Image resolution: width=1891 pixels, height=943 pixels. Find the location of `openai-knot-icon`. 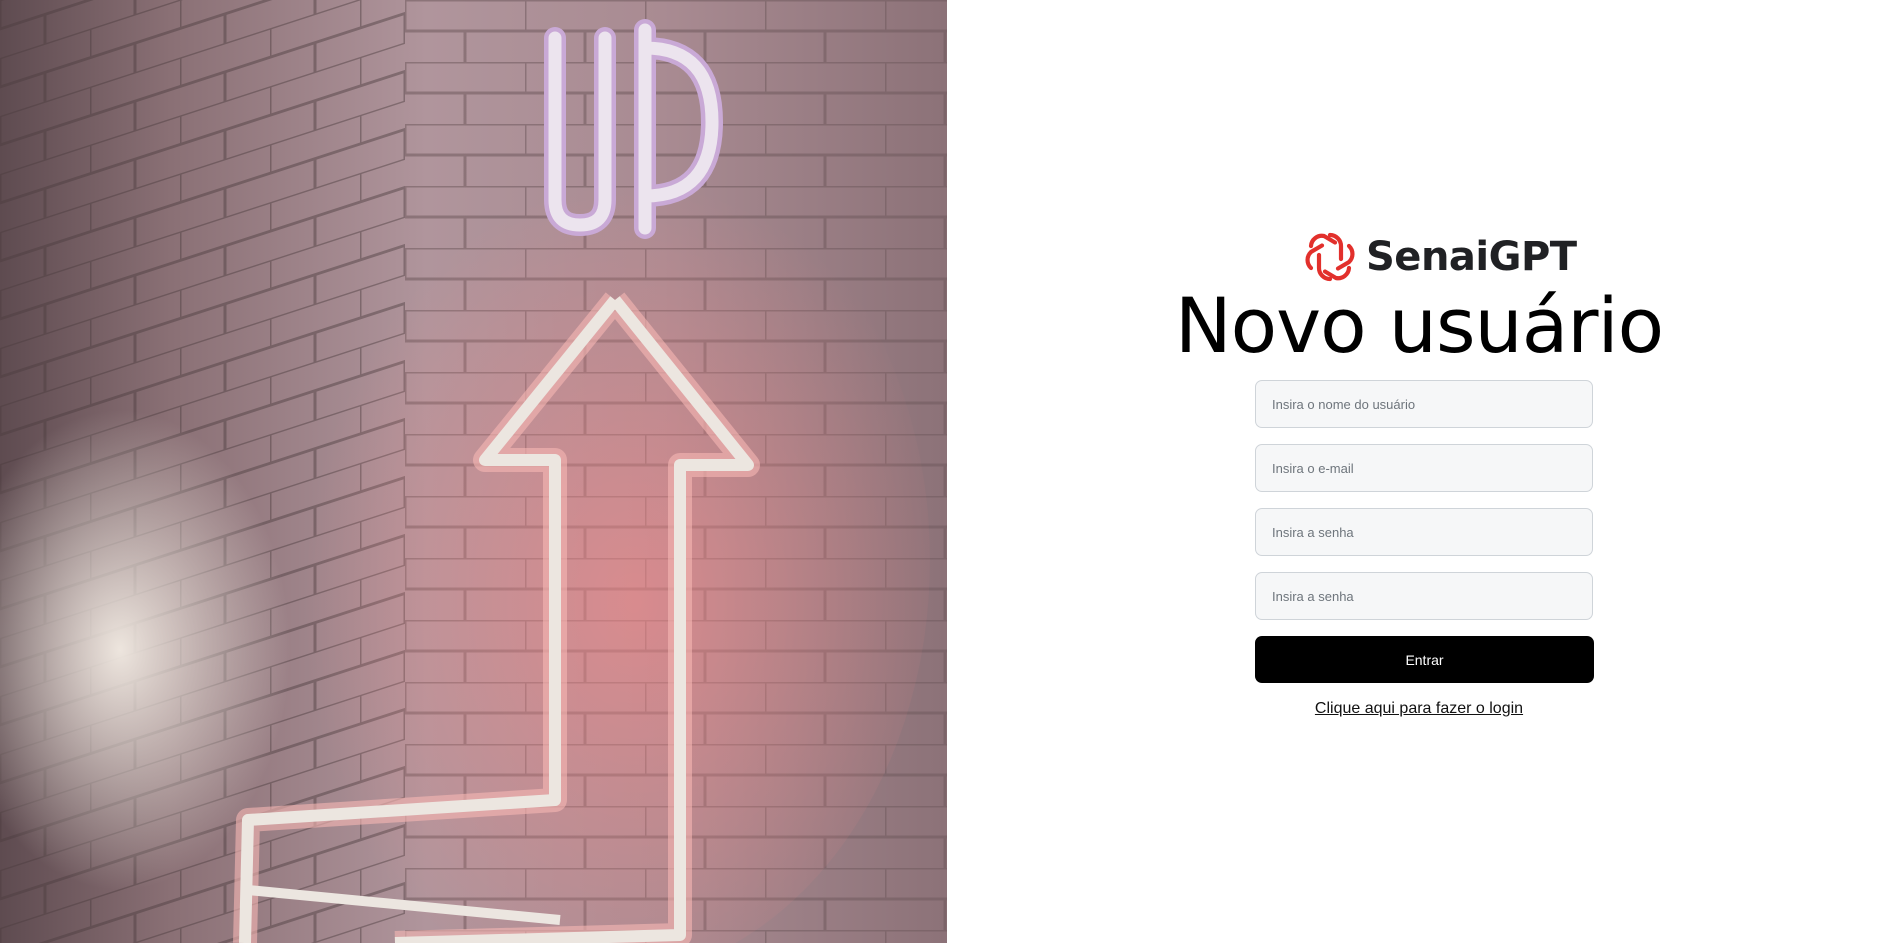

openai-knot-icon is located at coordinates (1330, 257).